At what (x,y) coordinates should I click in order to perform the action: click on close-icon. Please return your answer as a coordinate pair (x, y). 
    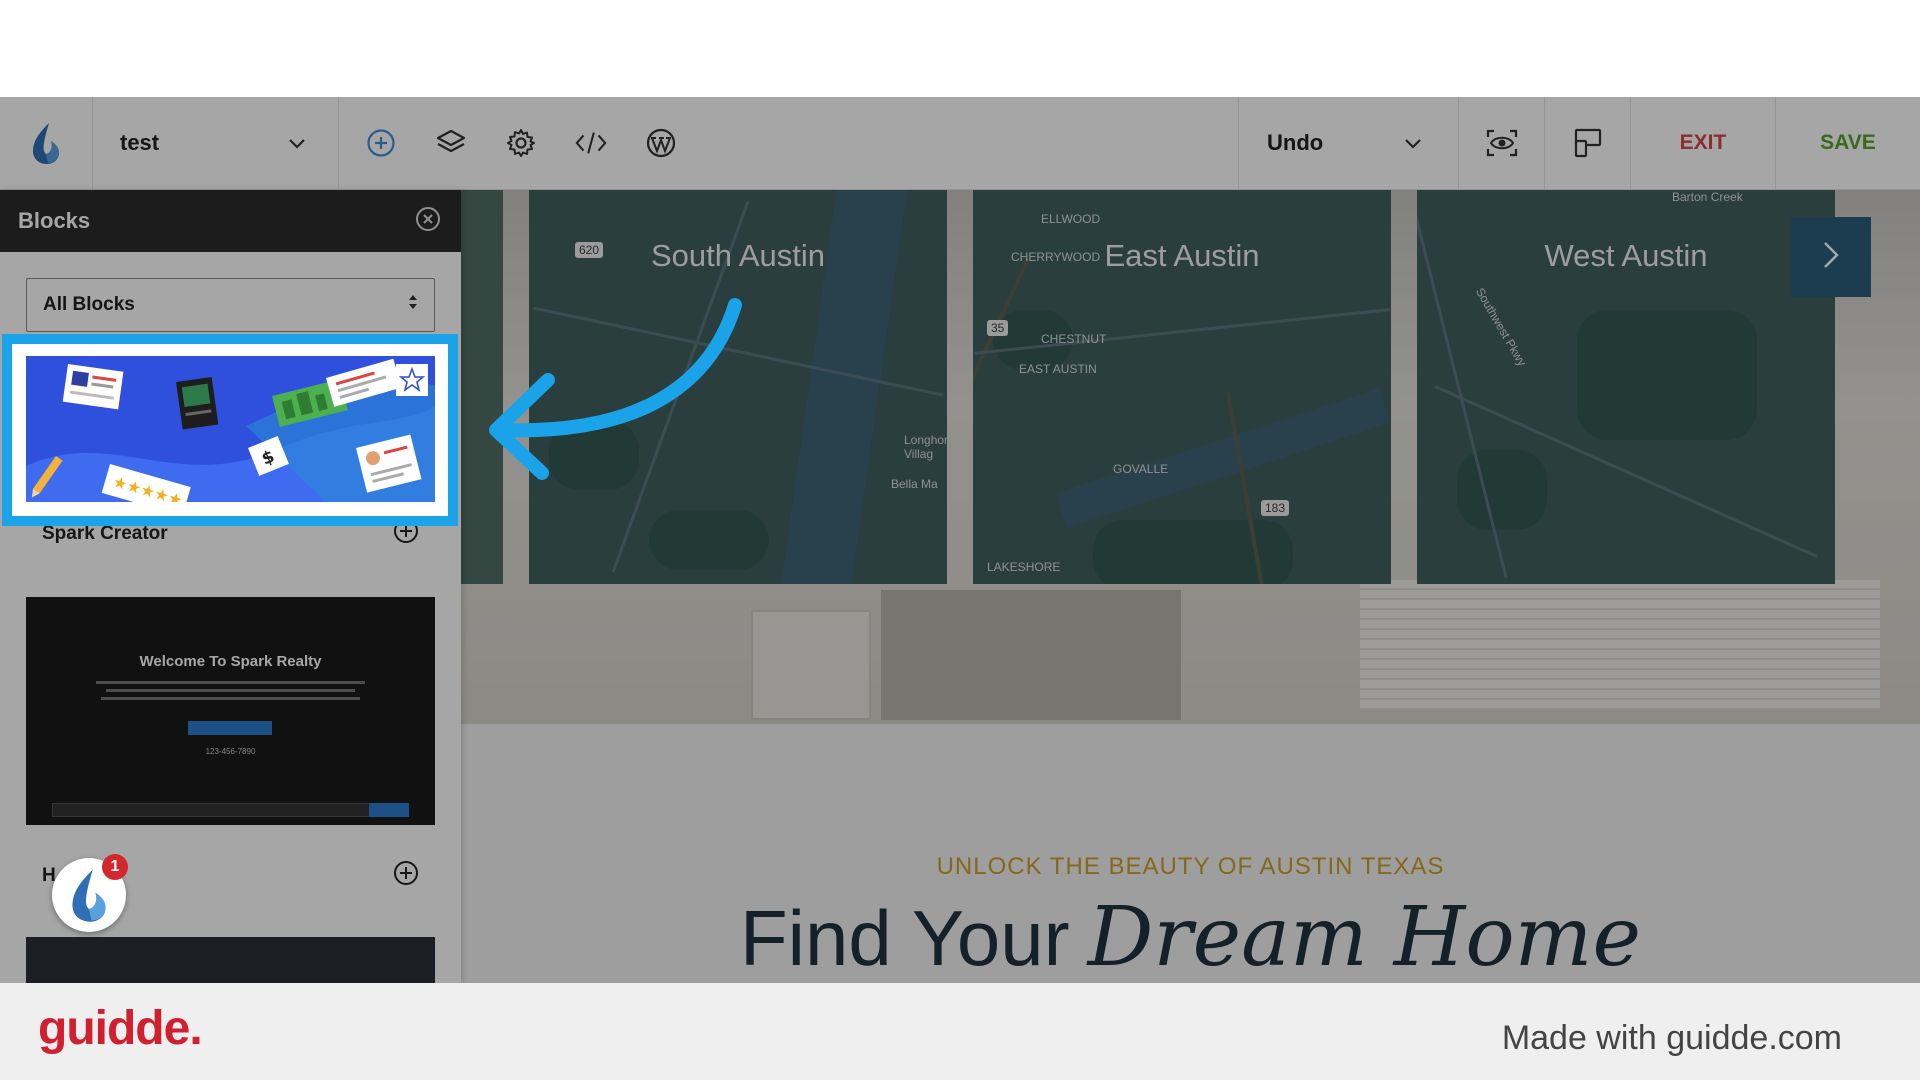
    Looking at the image, I should click on (428, 221).